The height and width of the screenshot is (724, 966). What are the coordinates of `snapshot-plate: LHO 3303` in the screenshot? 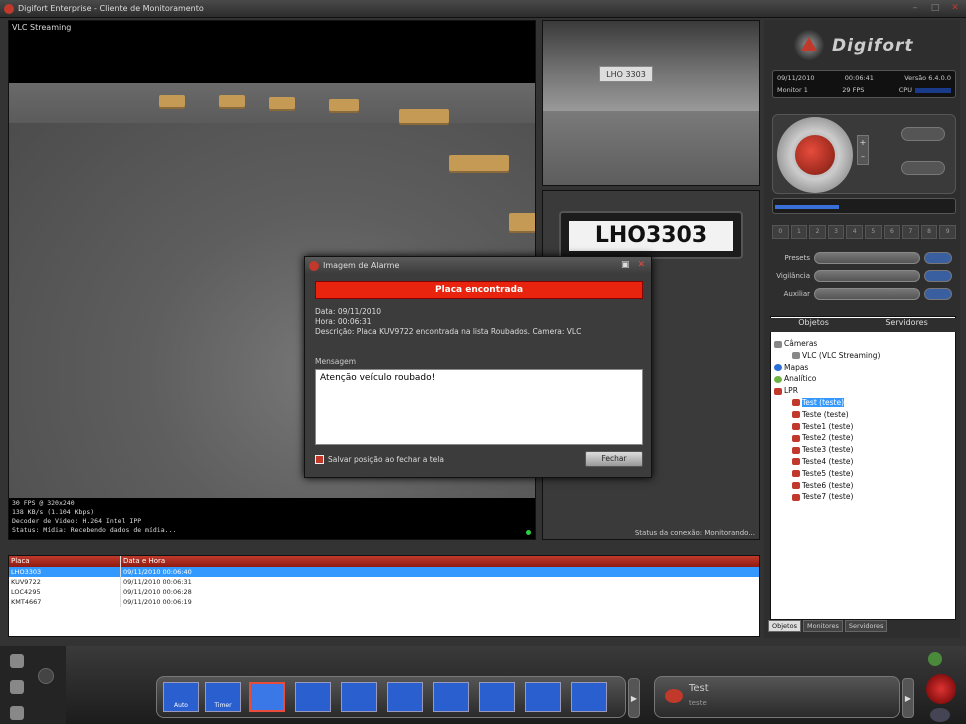 It's located at (626, 74).